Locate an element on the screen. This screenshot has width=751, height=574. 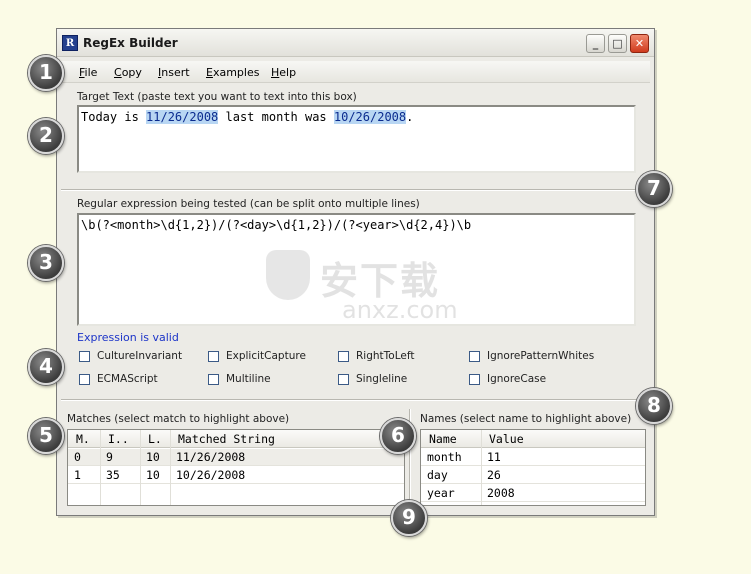
checkbox-label: IgnoreCase is located at coordinates (517, 379).